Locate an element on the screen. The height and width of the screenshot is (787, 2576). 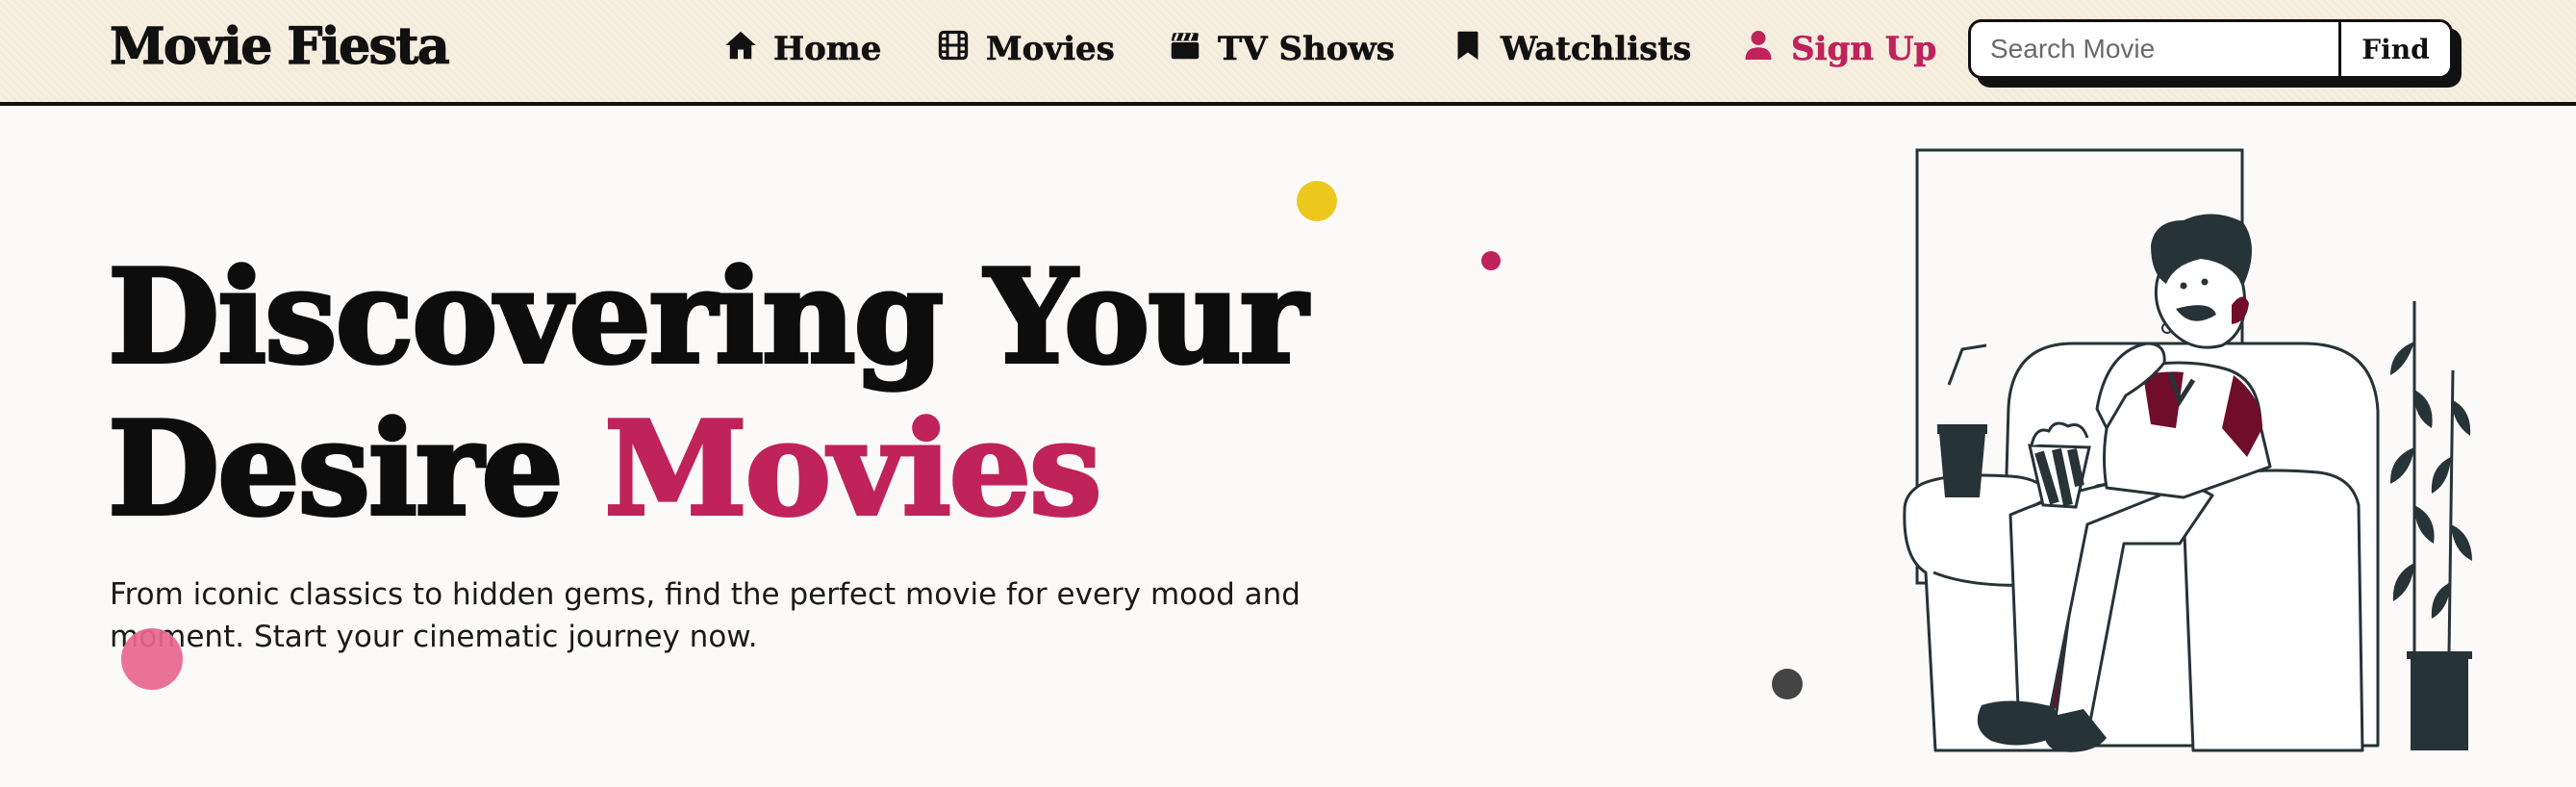
nav-tv-shows: TV Shows is located at coordinates (1281, 49).